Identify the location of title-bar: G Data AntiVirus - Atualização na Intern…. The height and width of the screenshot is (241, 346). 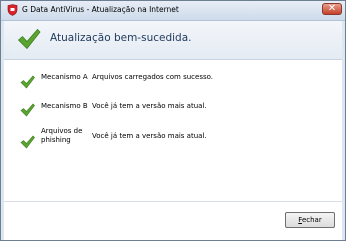
(173, 11).